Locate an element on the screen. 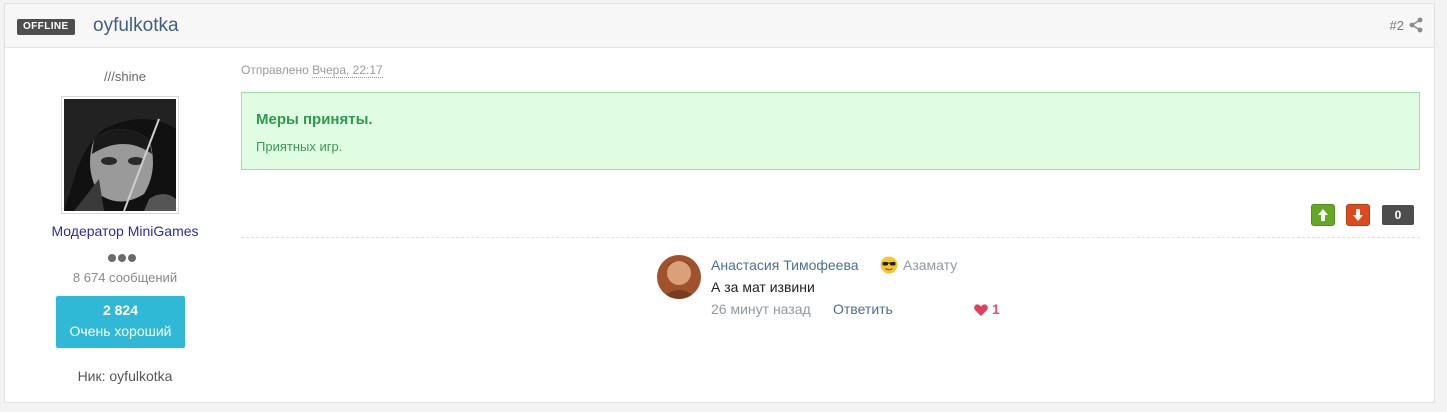 The image size is (1447, 412). arrow-up-icon is located at coordinates (1323, 215).